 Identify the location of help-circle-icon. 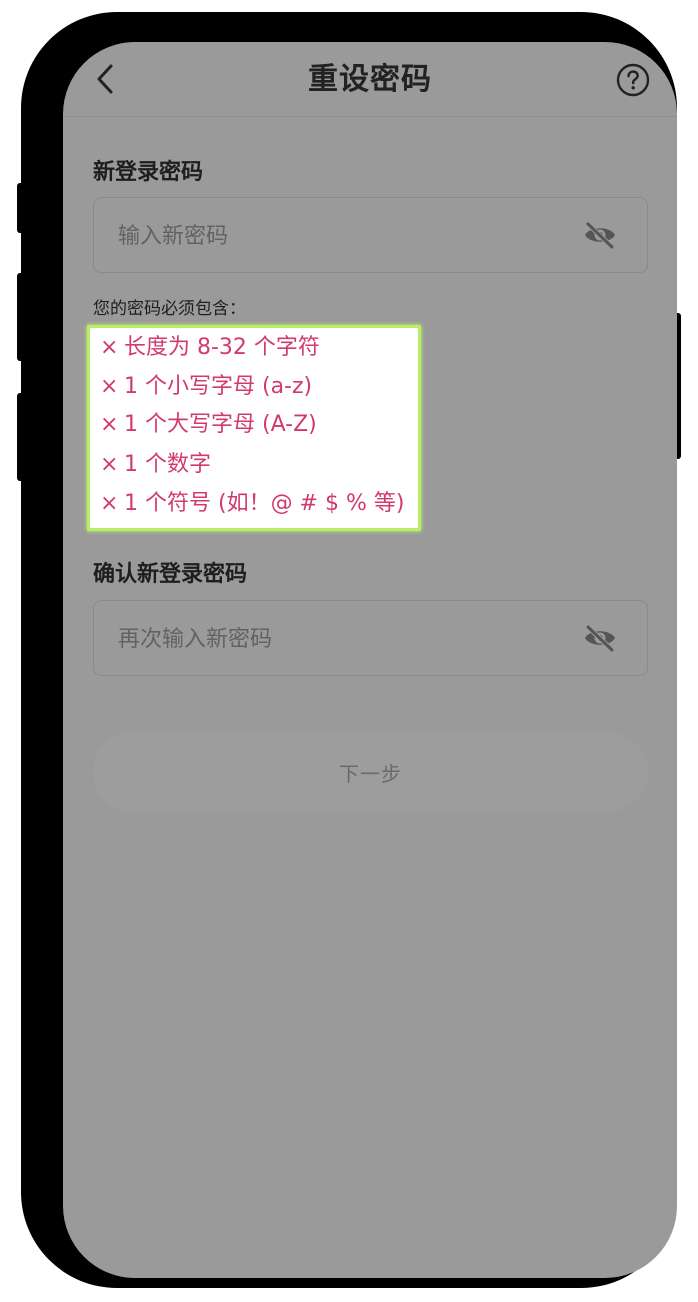
(633, 80).